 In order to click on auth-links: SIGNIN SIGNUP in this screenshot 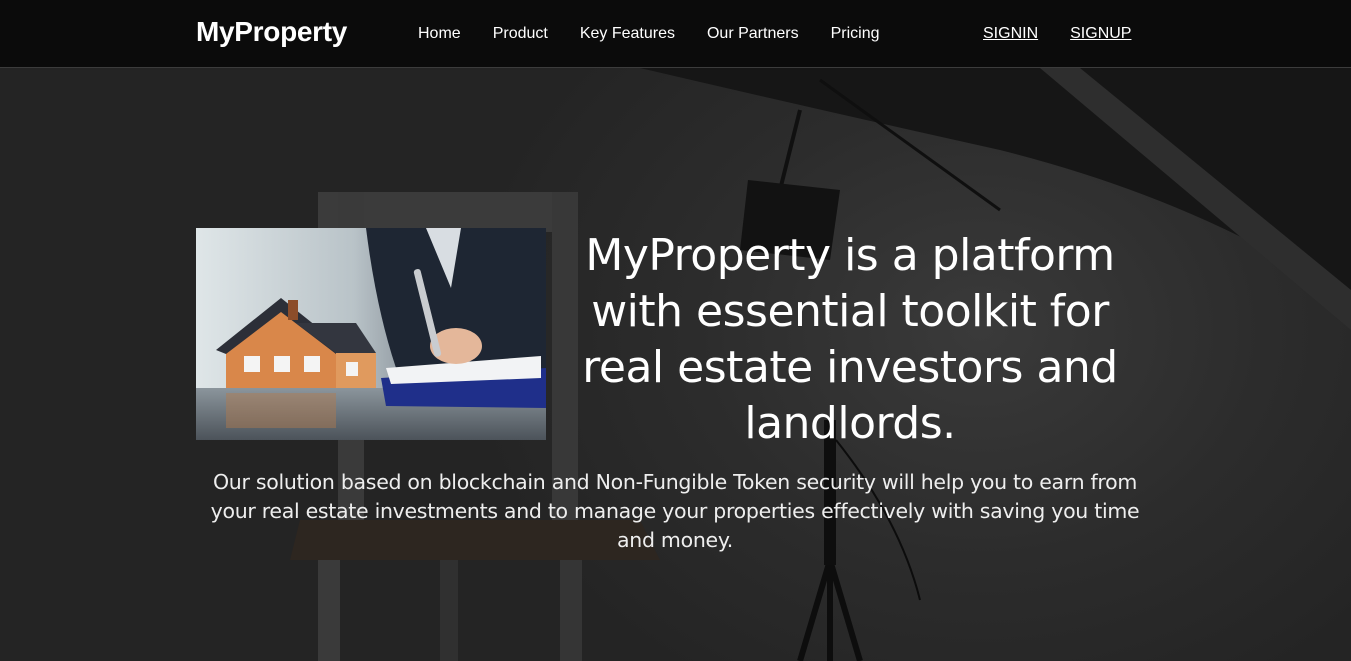, I will do `click(1073, 34)`.